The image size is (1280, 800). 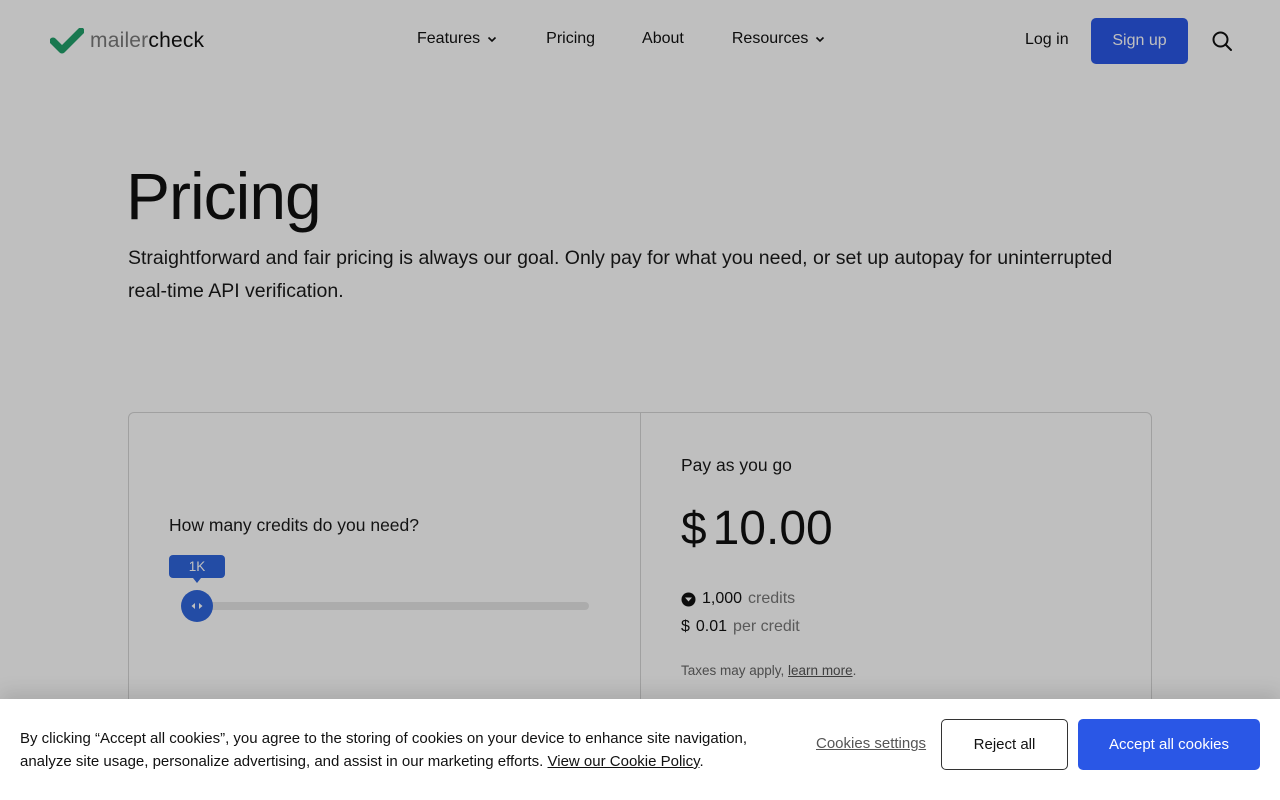 I want to click on reject-all-button: Reject all, so click(x=1004, y=744).